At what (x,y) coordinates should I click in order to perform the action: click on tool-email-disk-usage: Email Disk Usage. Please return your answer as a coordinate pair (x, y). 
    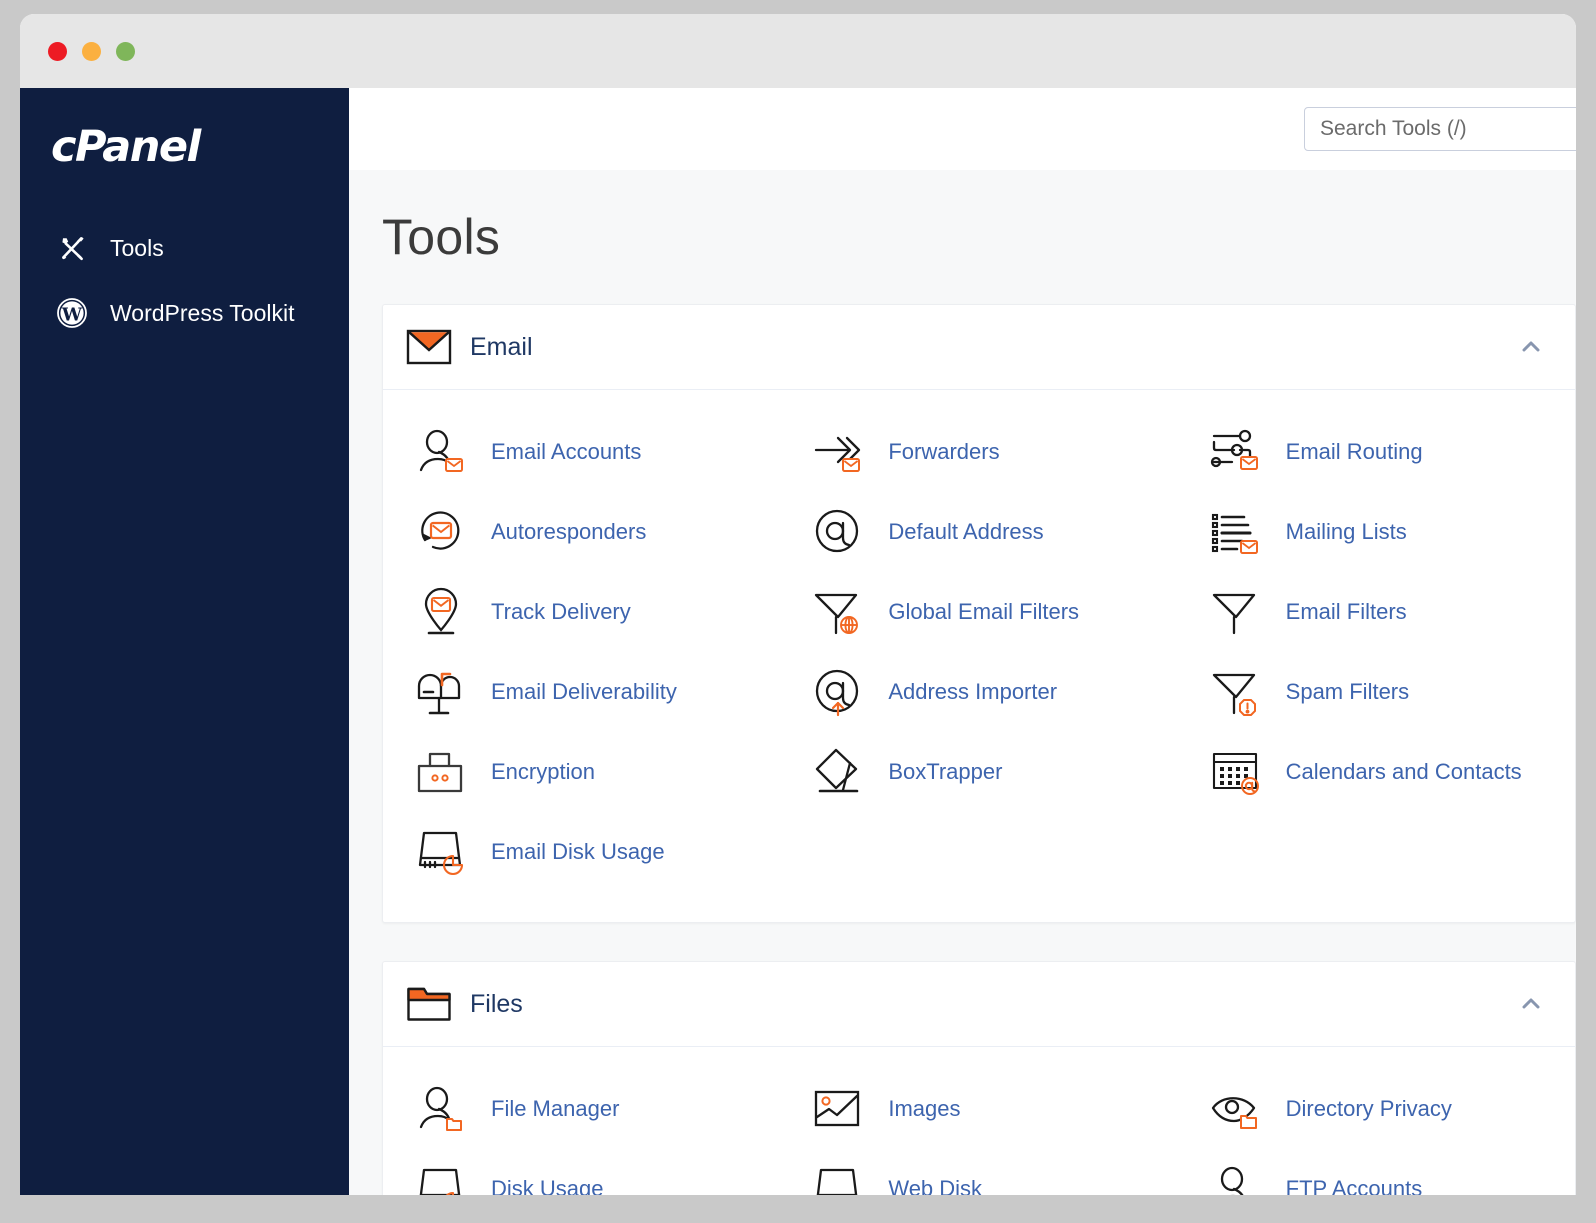
    Looking at the image, I should click on (581, 852).